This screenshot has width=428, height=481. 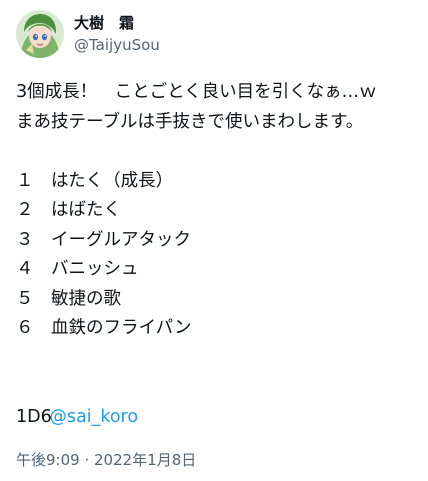 I want to click on skill-table-row: １ はたく（成長）, so click(x=95, y=180).